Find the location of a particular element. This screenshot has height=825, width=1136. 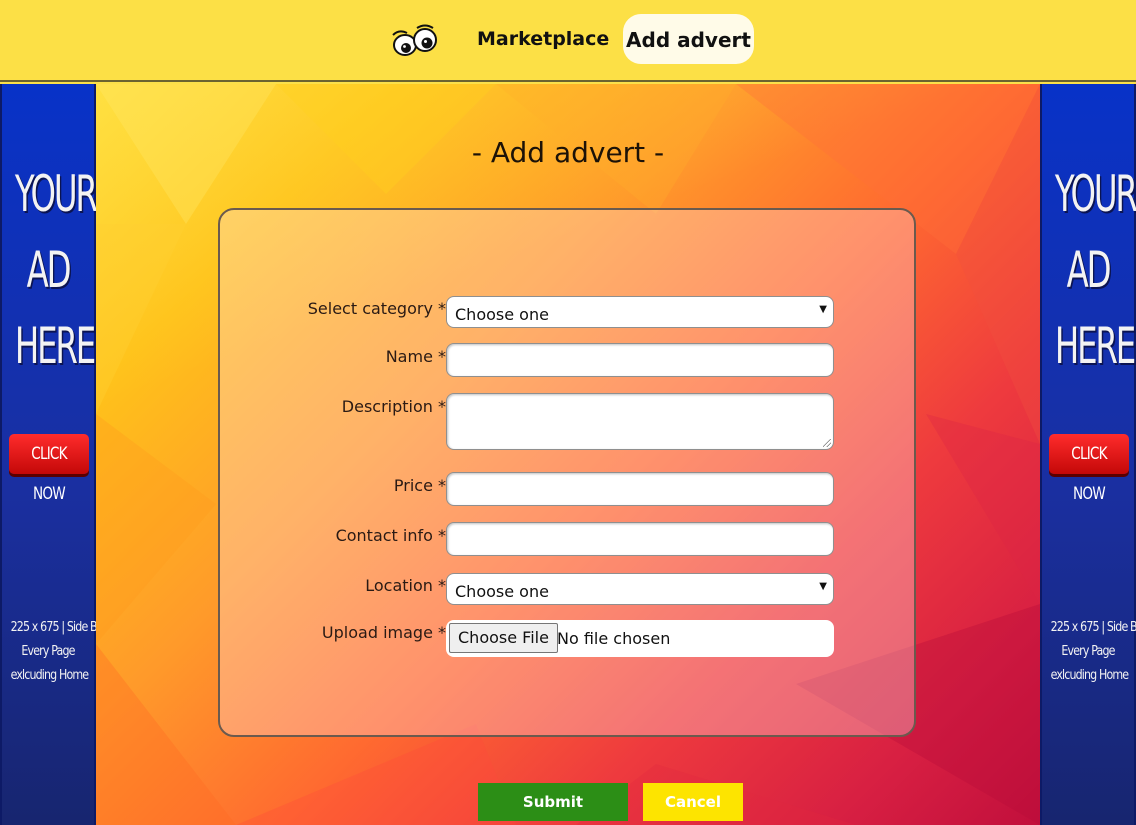

image-file-input: Choose File No file chosen is located at coordinates (640, 638).